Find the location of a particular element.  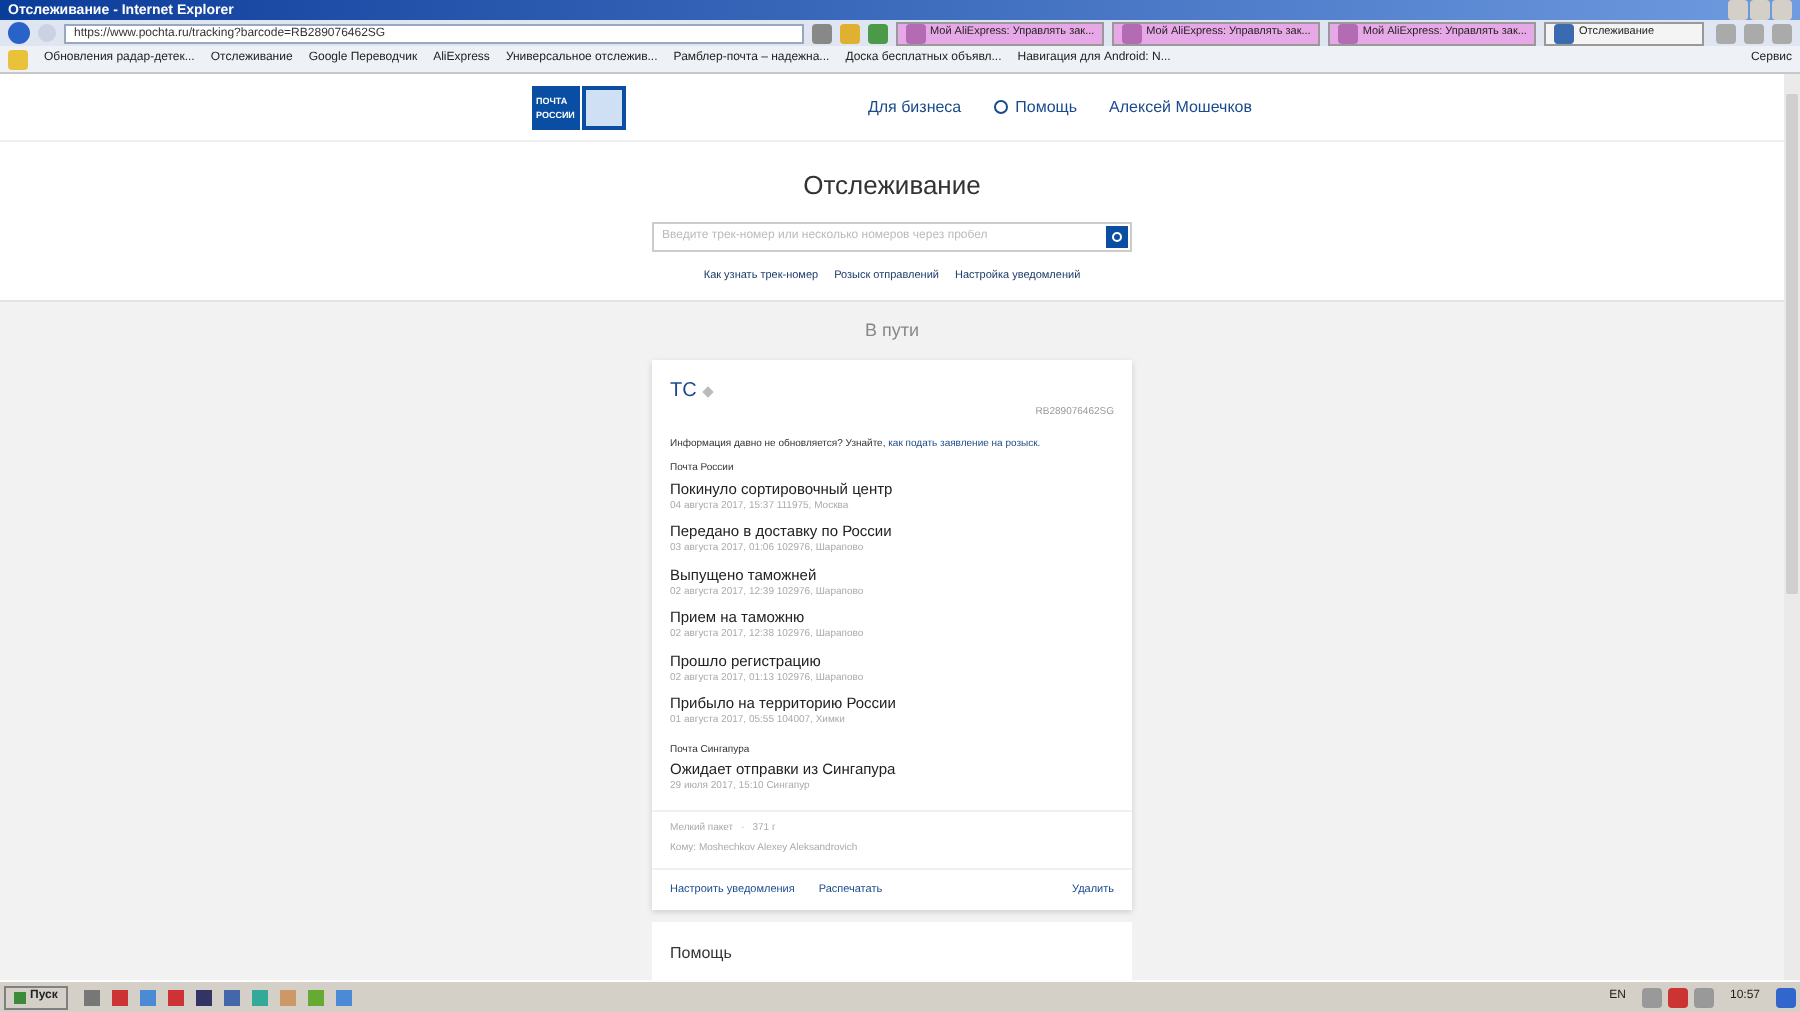

nav-link: Алексей Мошечков is located at coordinates (1180, 107).